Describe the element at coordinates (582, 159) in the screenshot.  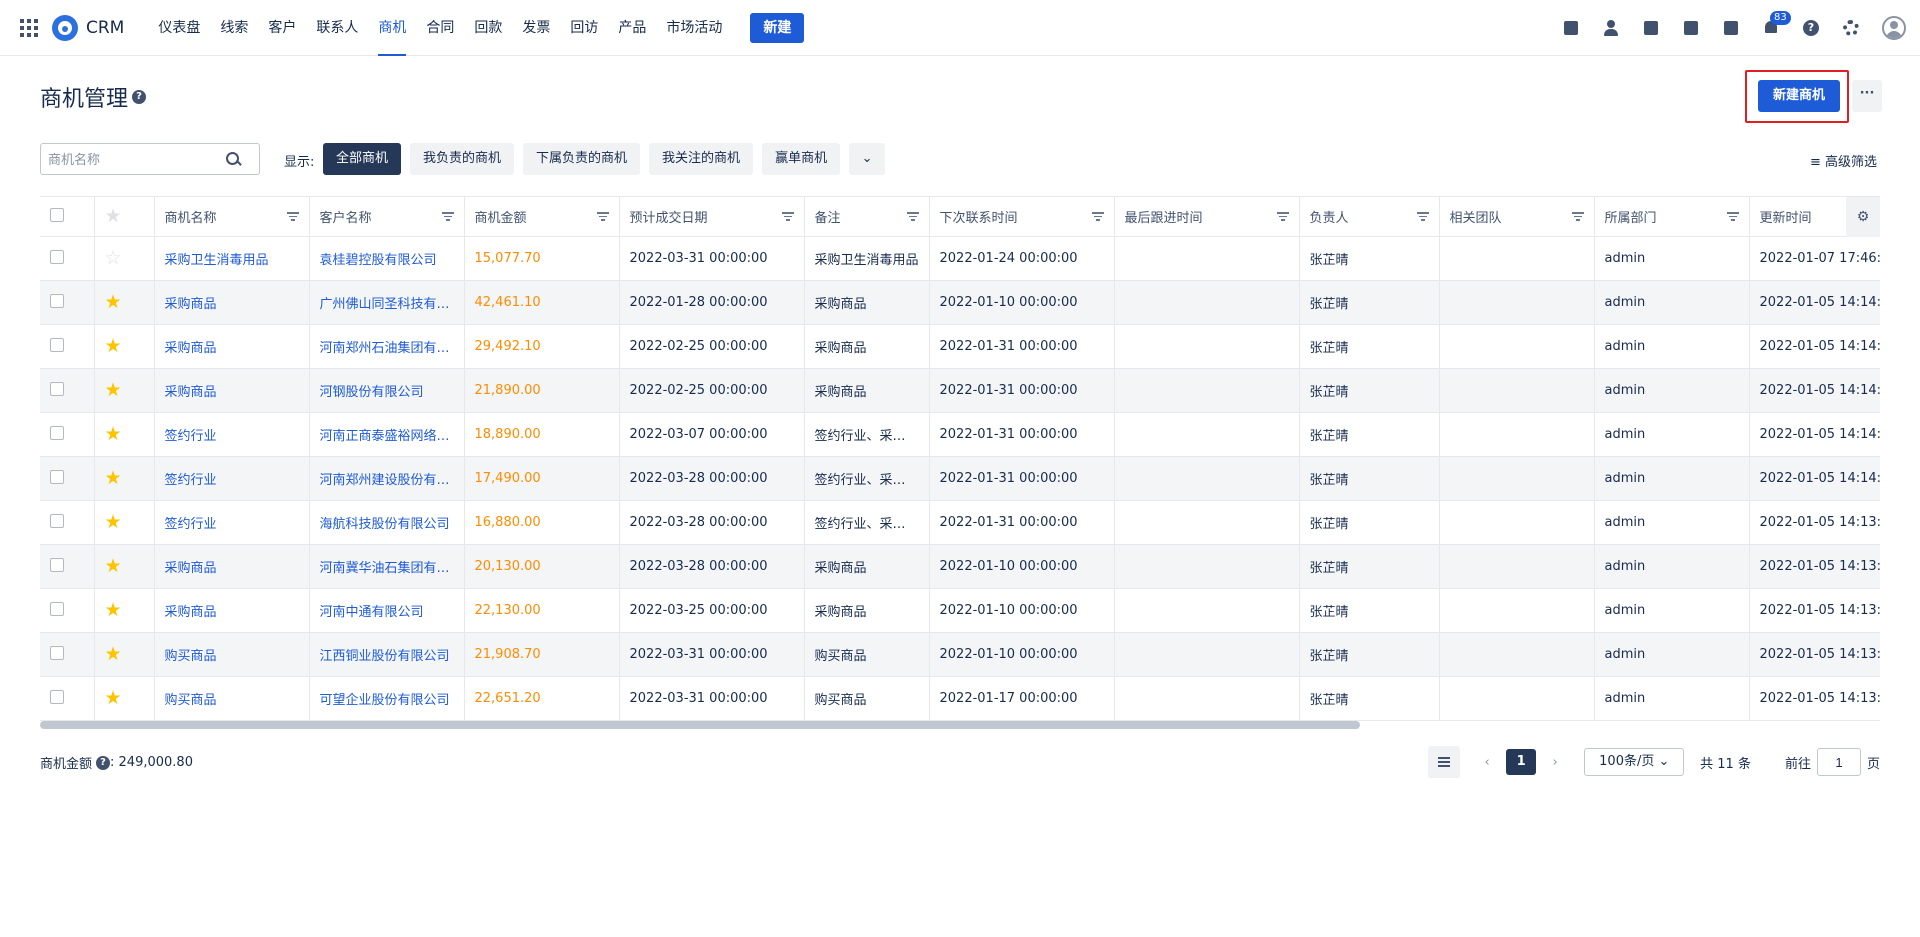
I see `scope-chip: 下属负责的商机` at that location.